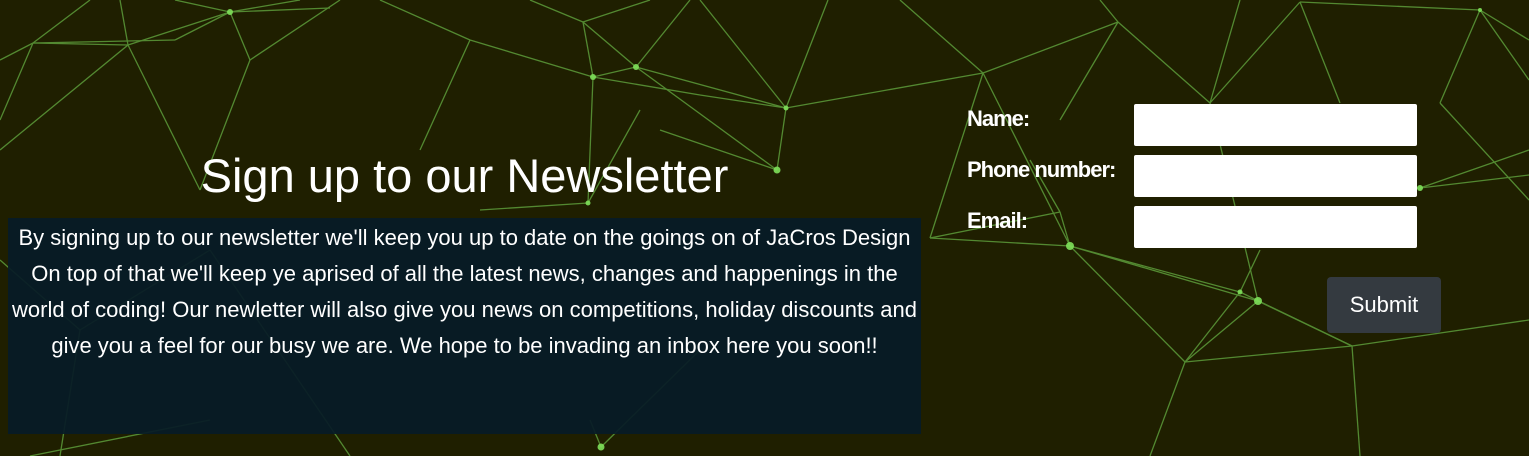 The width and height of the screenshot is (1529, 456). What do you see at coordinates (1384, 305) in the screenshot?
I see `submit-button: Submit` at bounding box center [1384, 305].